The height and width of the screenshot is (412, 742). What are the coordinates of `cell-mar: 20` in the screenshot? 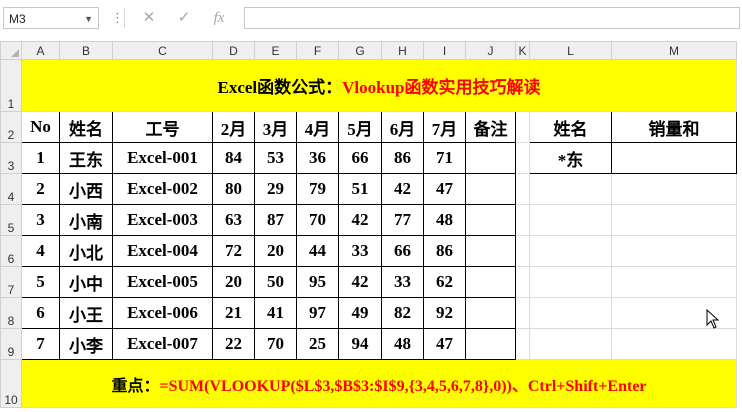 It's located at (275, 251).